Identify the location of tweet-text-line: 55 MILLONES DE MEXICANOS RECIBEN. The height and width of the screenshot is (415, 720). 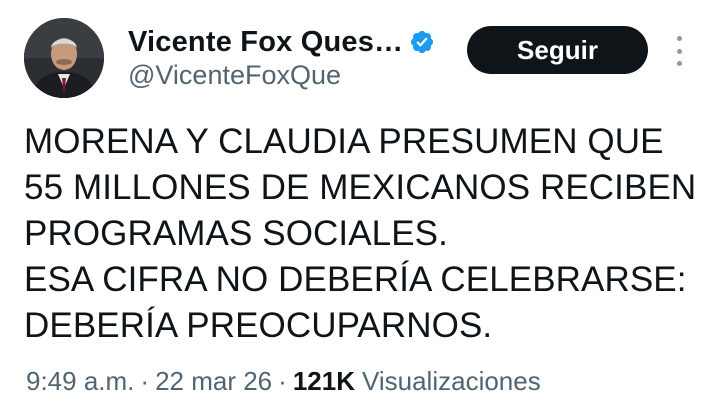
(360, 187).